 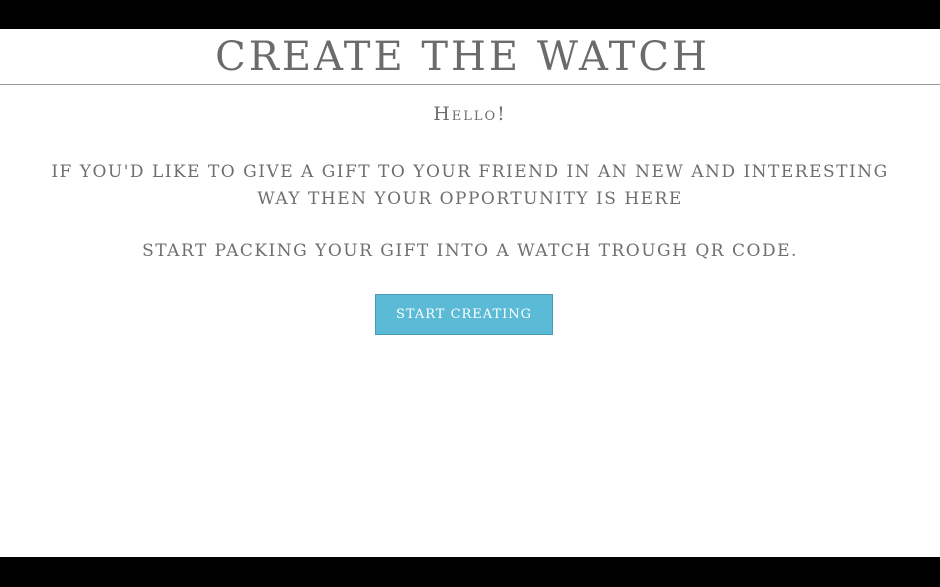 I want to click on page-header: CREATE THE WATCH, so click(x=470, y=57).